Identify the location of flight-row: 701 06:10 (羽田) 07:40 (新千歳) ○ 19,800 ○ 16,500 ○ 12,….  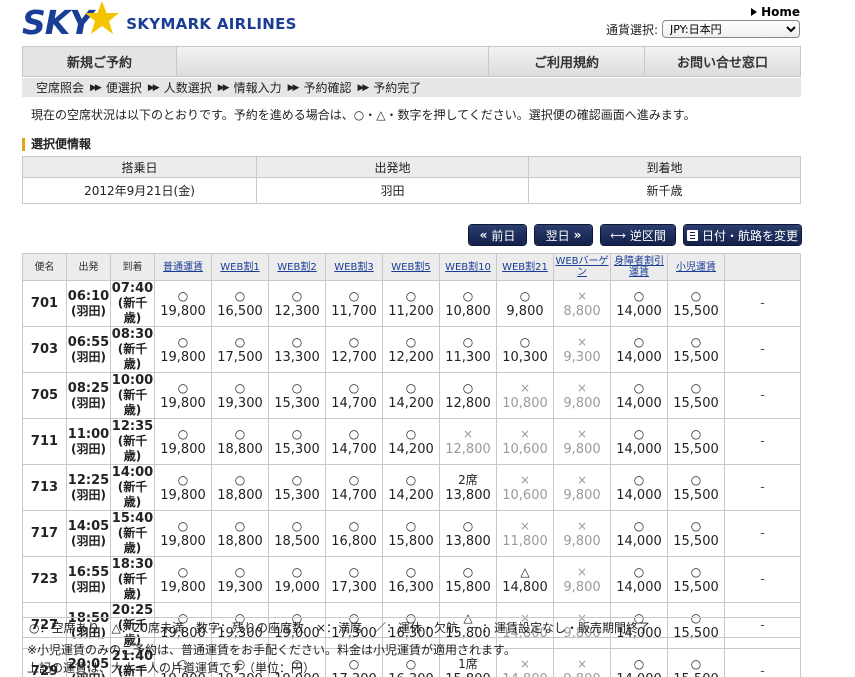
(411, 303).